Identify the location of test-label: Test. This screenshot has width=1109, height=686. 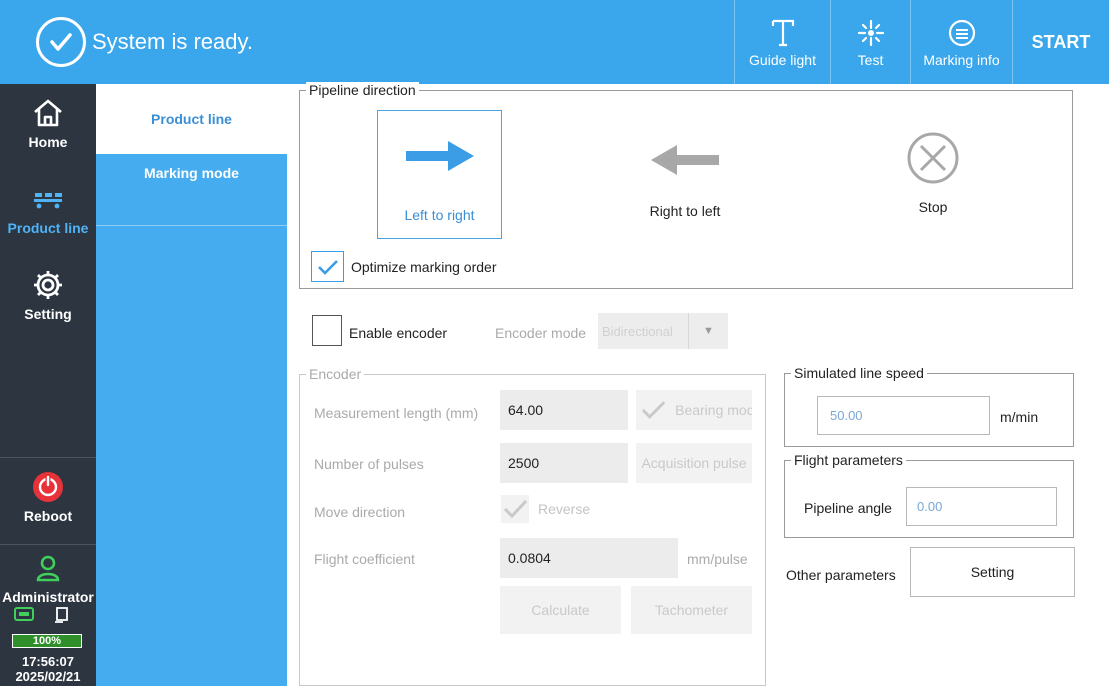
(870, 60).